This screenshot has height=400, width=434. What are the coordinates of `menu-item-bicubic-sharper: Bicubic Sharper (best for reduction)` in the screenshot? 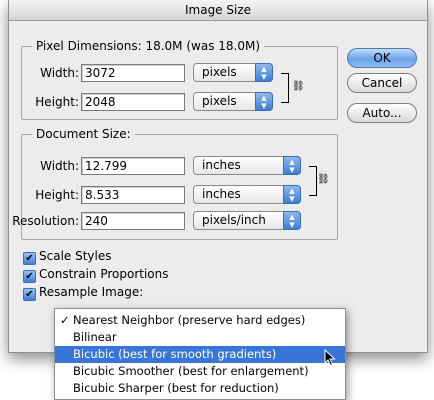 It's located at (200, 388).